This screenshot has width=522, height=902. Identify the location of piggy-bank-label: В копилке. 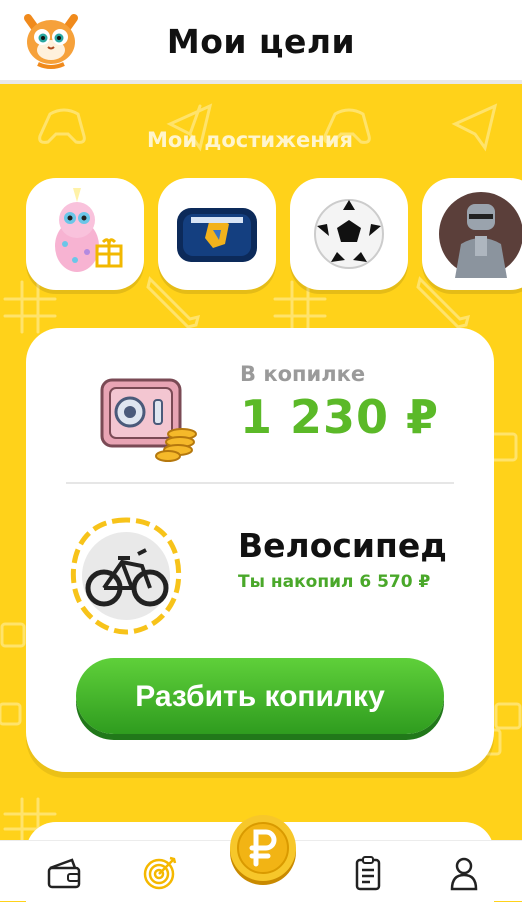
(303, 374).